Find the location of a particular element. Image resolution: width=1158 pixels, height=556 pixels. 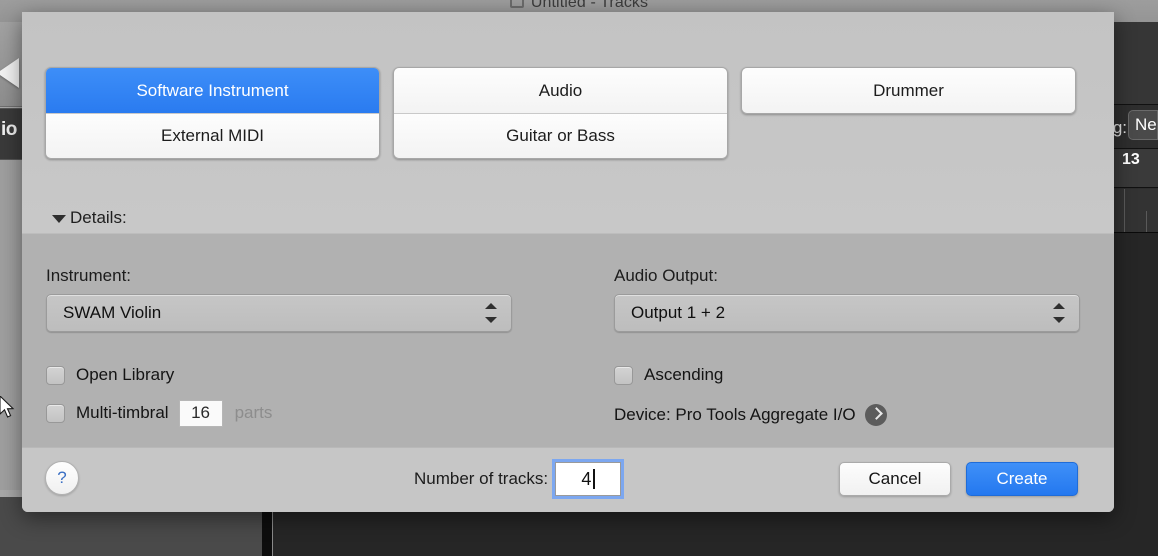

background-right-pill-text: Ne is located at coordinates (1146, 124).